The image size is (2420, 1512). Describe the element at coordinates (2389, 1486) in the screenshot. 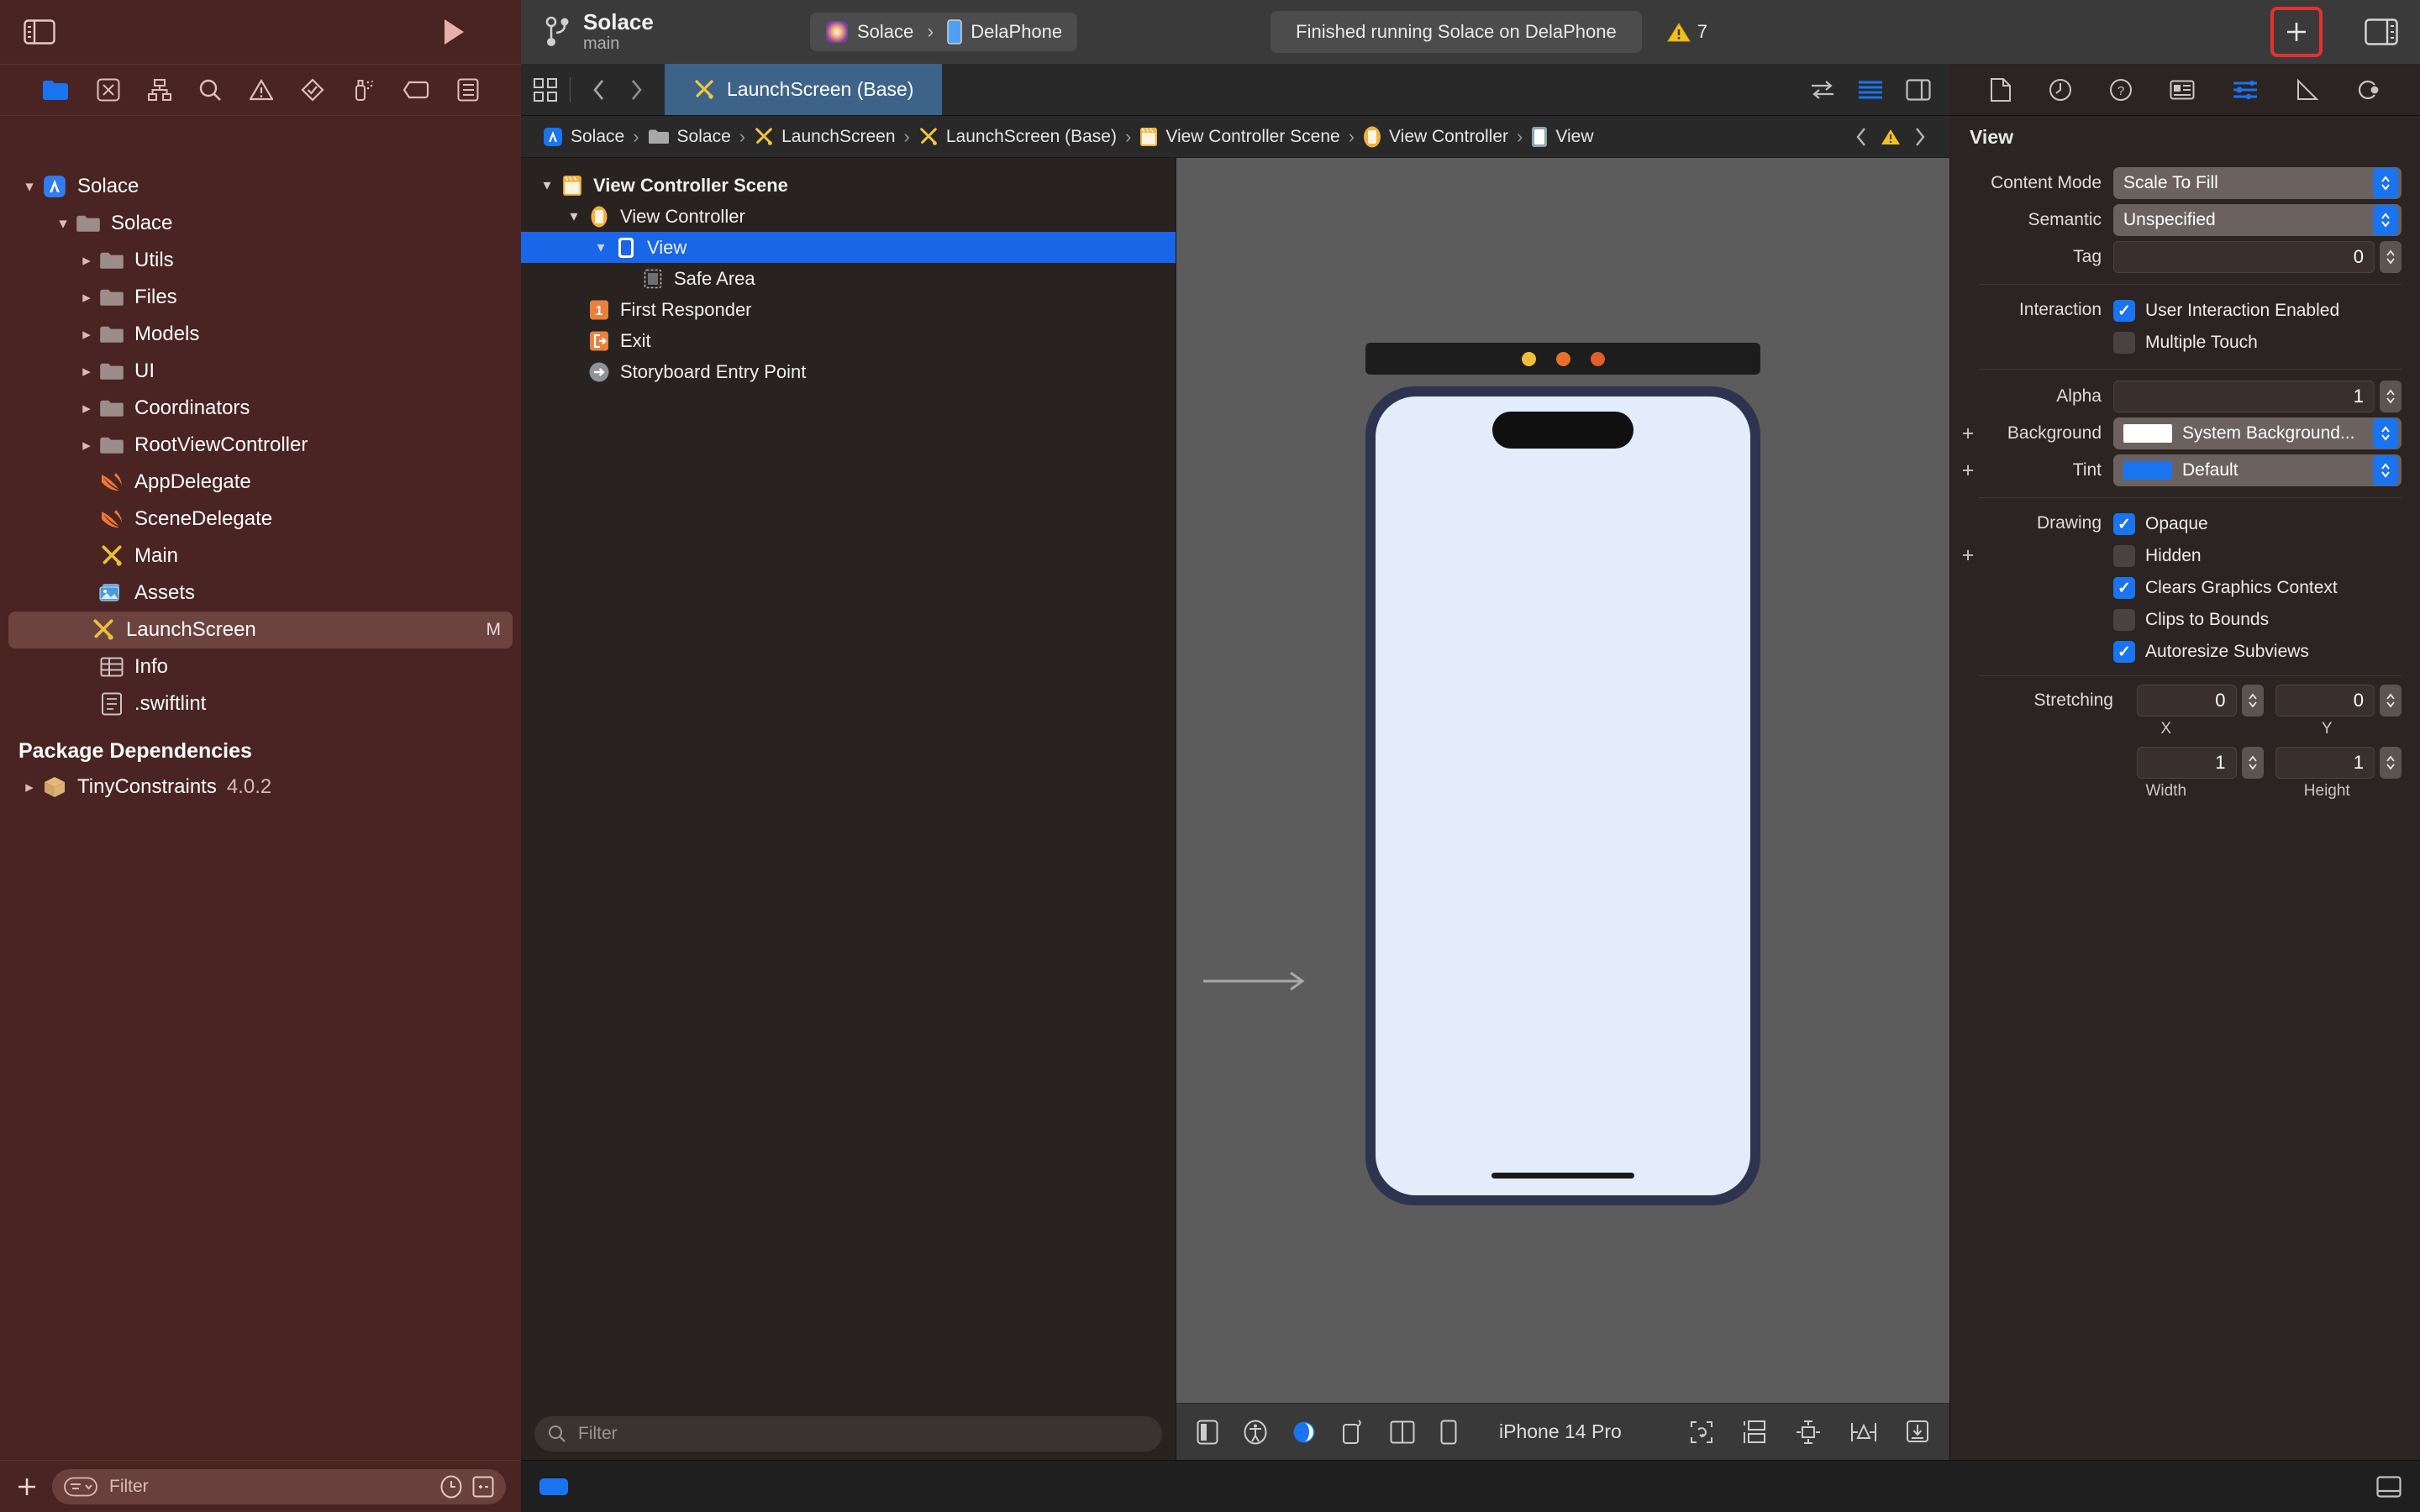

I see `bottom-panel-icon` at that location.